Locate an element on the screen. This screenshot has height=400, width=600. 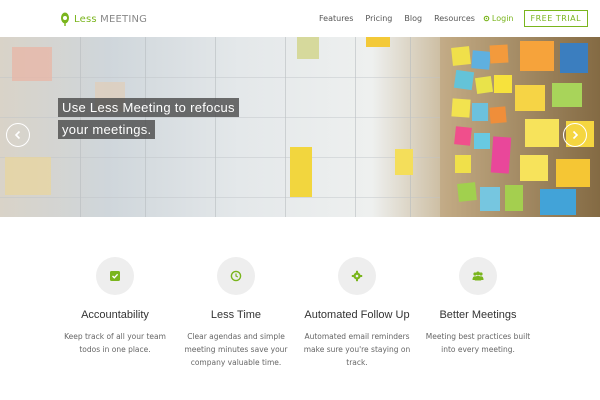
logo: Less MEETING is located at coordinates (103, 19).